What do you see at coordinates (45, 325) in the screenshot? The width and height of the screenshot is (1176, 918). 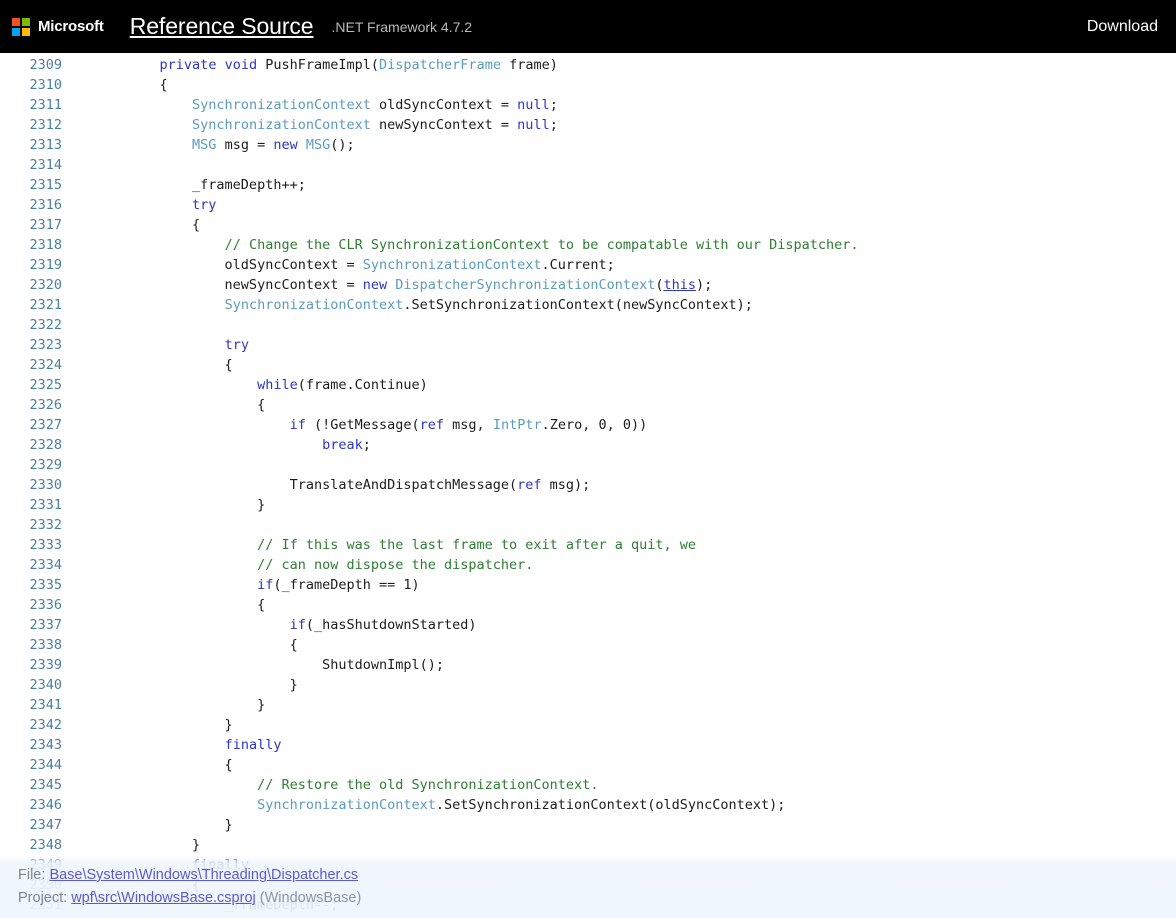 I see `line-number: 2322` at bounding box center [45, 325].